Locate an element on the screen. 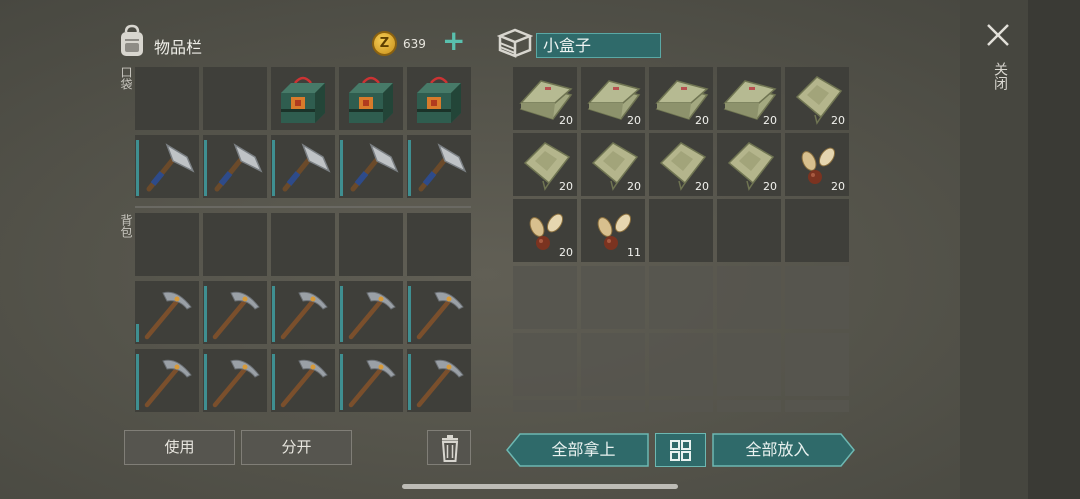 The width and height of the screenshot is (1080, 499). side-panel-edge is located at coordinates (1054, 249).